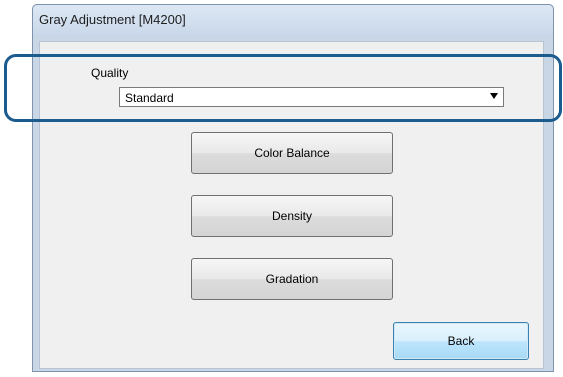 The height and width of the screenshot is (377, 563). Describe the element at coordinates (292, 153) in the screenshot. I see `color-balance-button: Color Balance` at that location.